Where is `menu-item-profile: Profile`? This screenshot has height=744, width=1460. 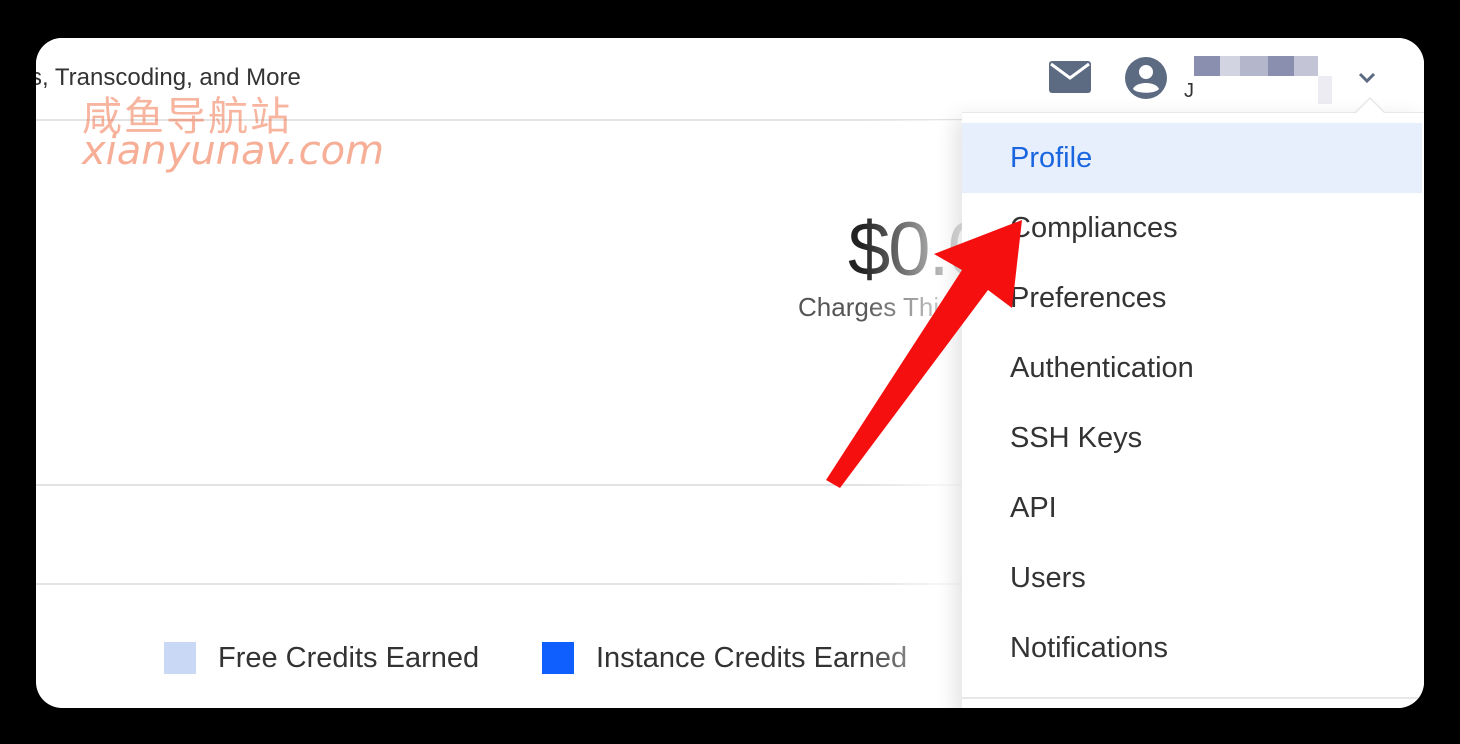 menu-item-profile: Profile is located at coordinates (1192, 158).